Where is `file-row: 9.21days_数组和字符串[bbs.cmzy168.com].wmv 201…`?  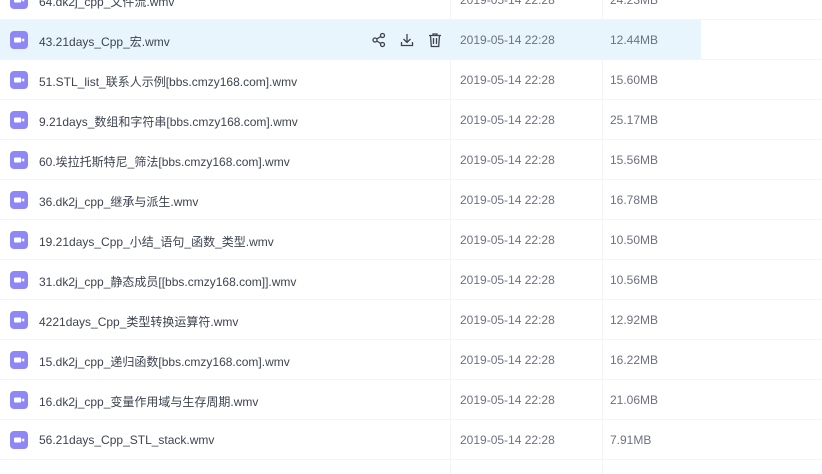 file-row: 9.21days_数组和字符串[bbs.cmzy168.com].wmv 201… is located at coordinates (411, 120).